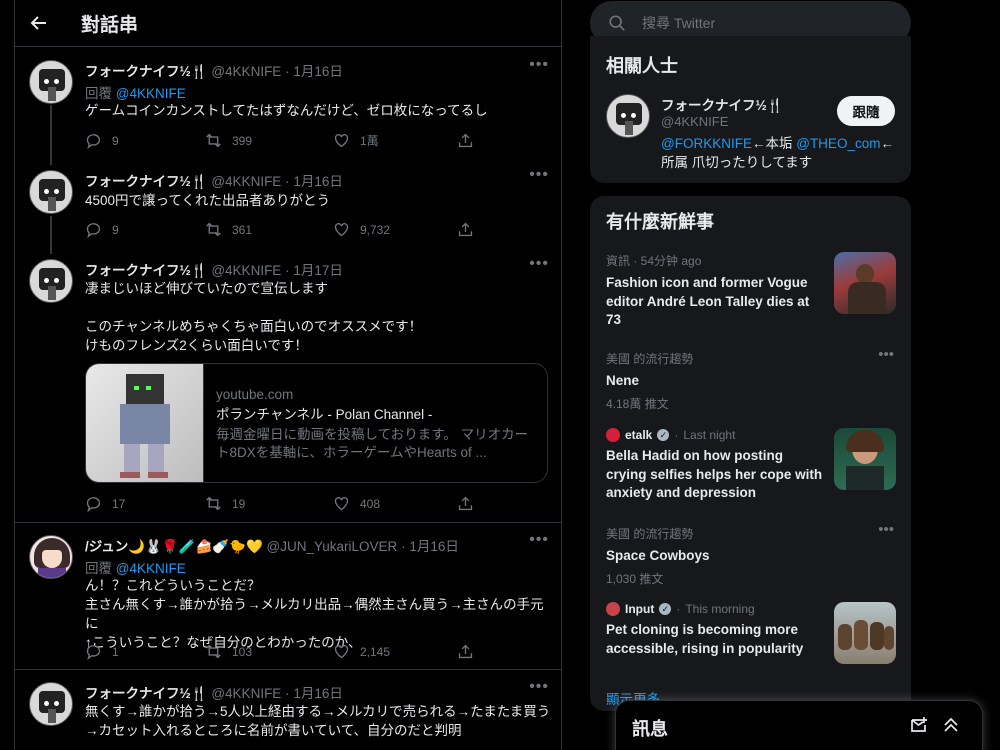 The image size is (1000, 750). Describe the element at coordinates (865, 633) in the screenshot. I see `dogs-photo` at that location.